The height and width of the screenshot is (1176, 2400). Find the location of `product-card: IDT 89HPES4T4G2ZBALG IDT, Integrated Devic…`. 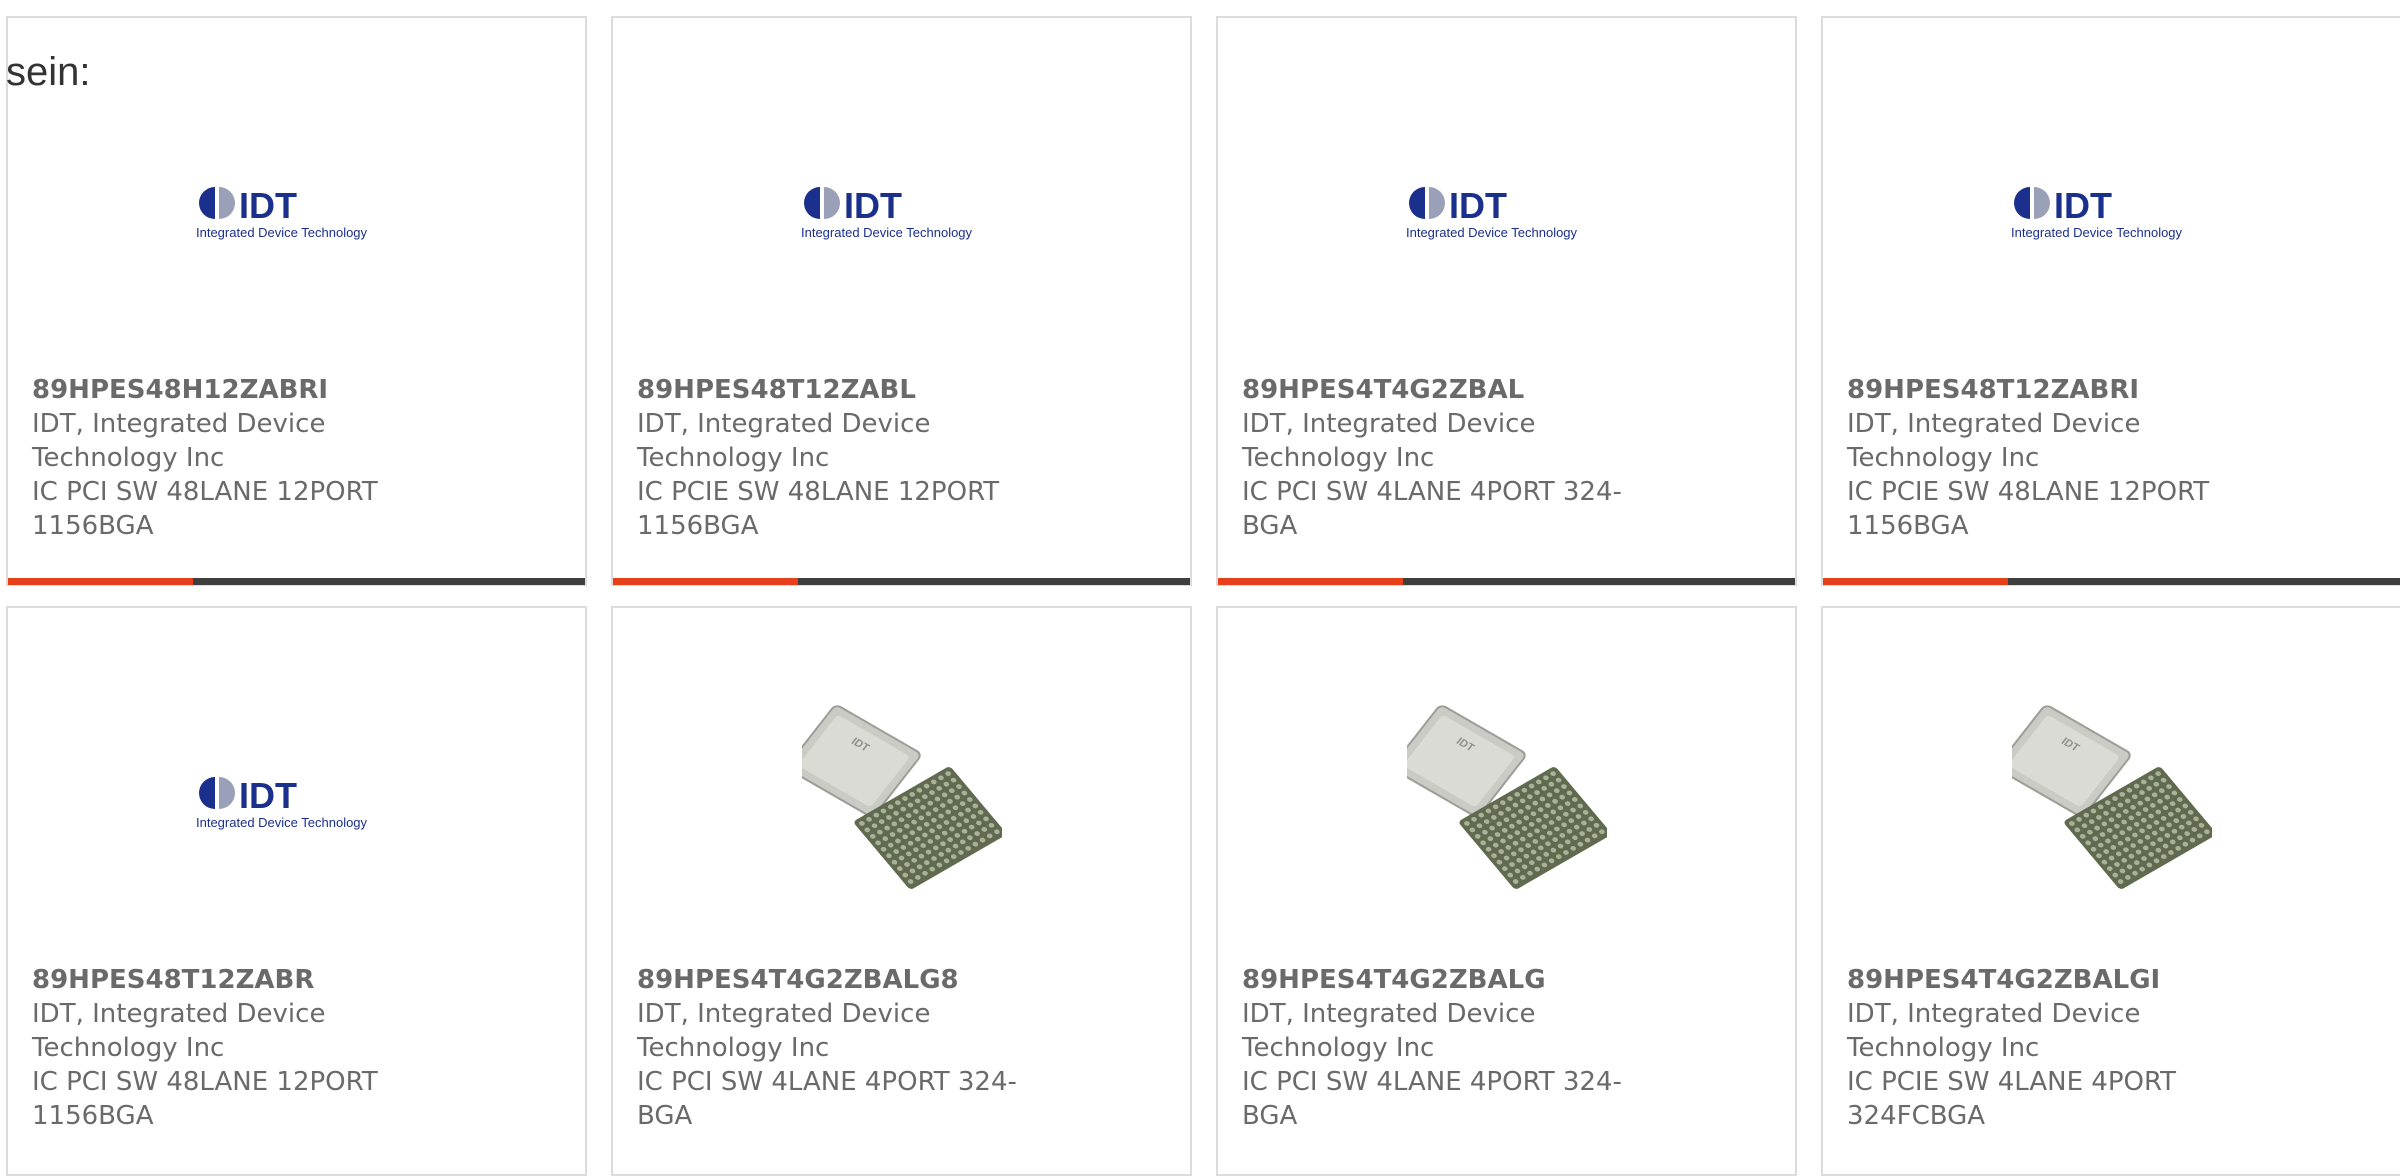

product-card: IDT 89HPES4T4G2ZBALG IDT, Integrated Devic… is located at coordinates (1506, 891).